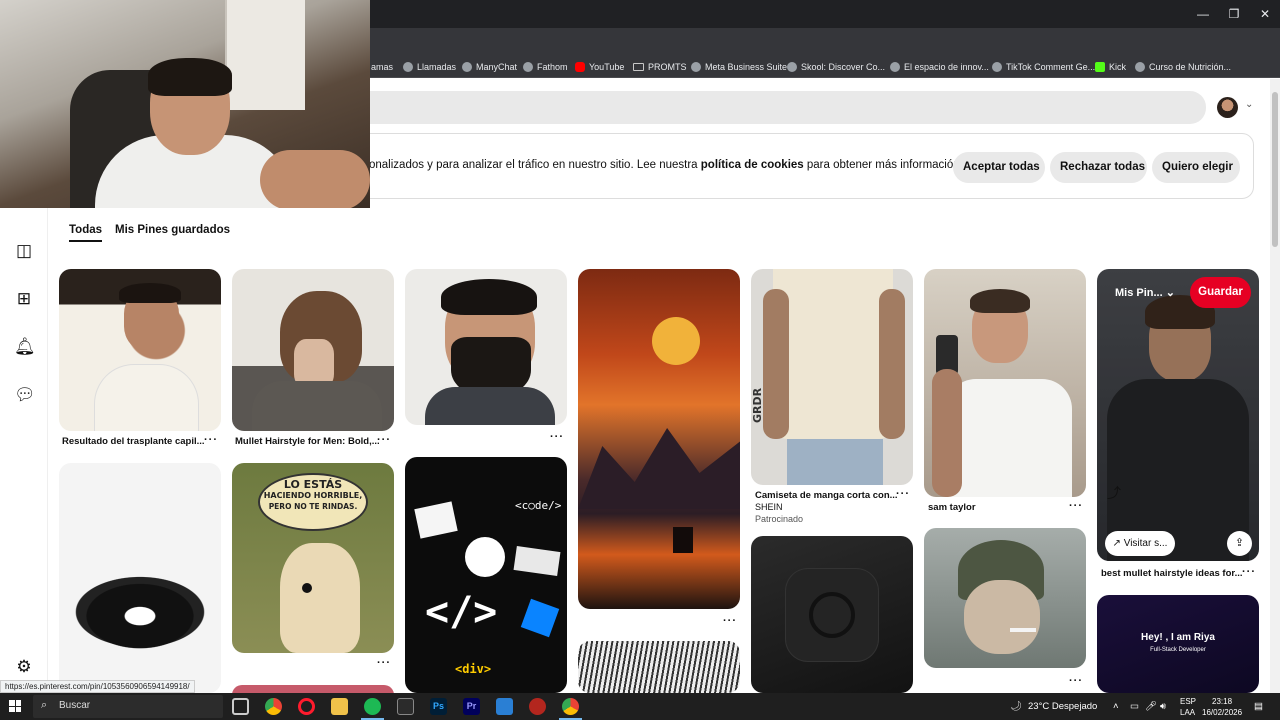 This screenshot has height=720, width=1280. I want to click on weather-text: 23°C Despejado, so click(1062, 706).